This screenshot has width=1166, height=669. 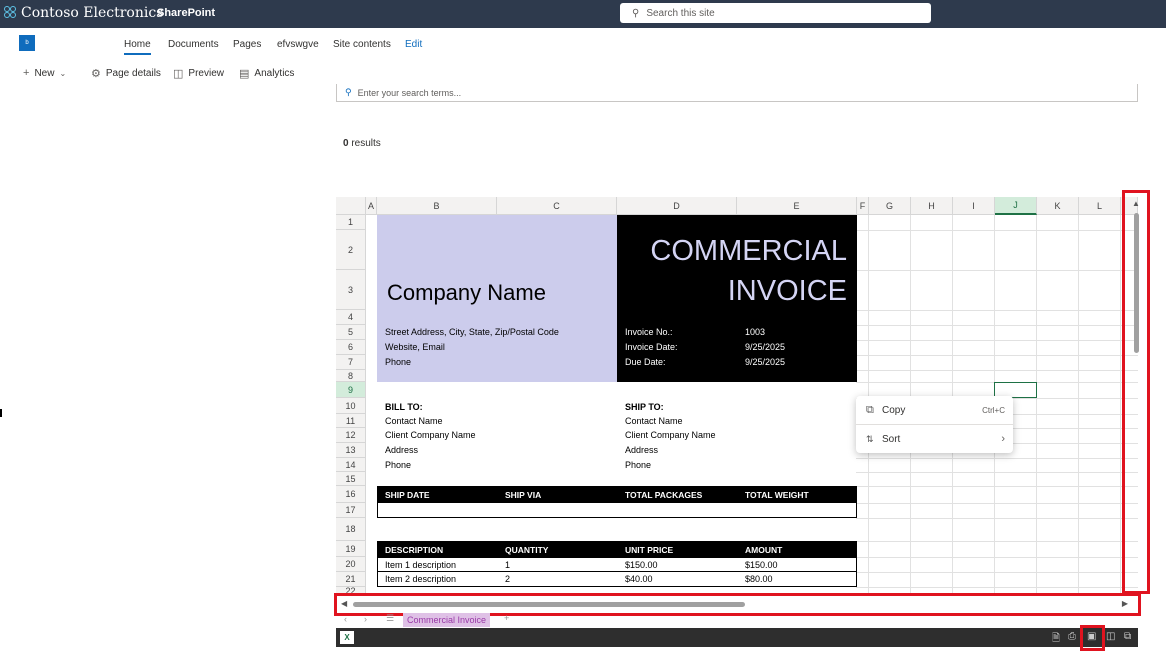 What do you see at coordinates (247, 44) in the screenshot?
I see `nav-pages: Pages` at bounding box center [247, 44].